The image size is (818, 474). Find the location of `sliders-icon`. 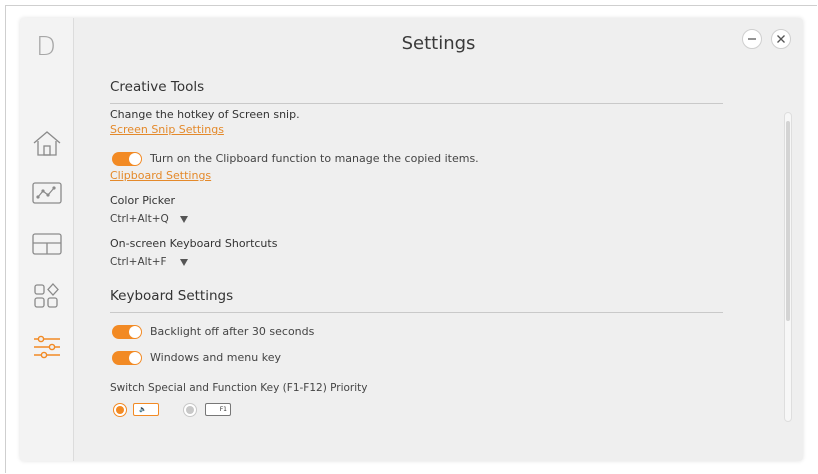

sliders-icon is located at coordinates (47, 347).